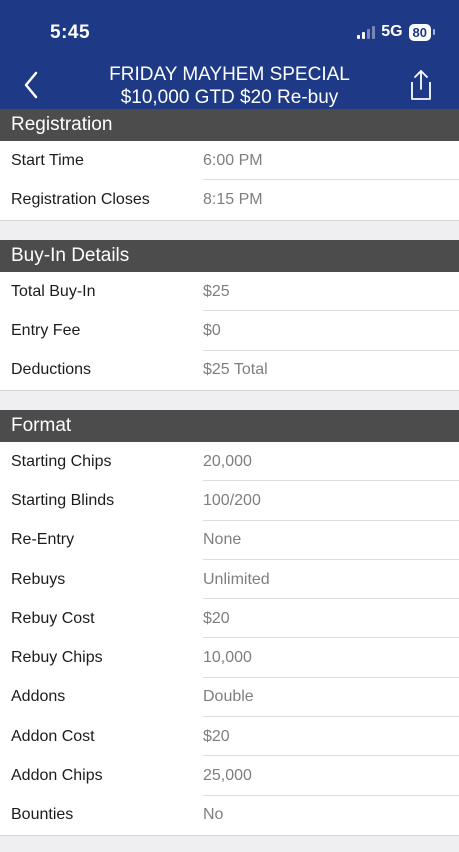 The image size is (459, 852). Describe the element at coordinates (233, 160) in the screenshot. I see `row-value: 6:00 PM` at that location.